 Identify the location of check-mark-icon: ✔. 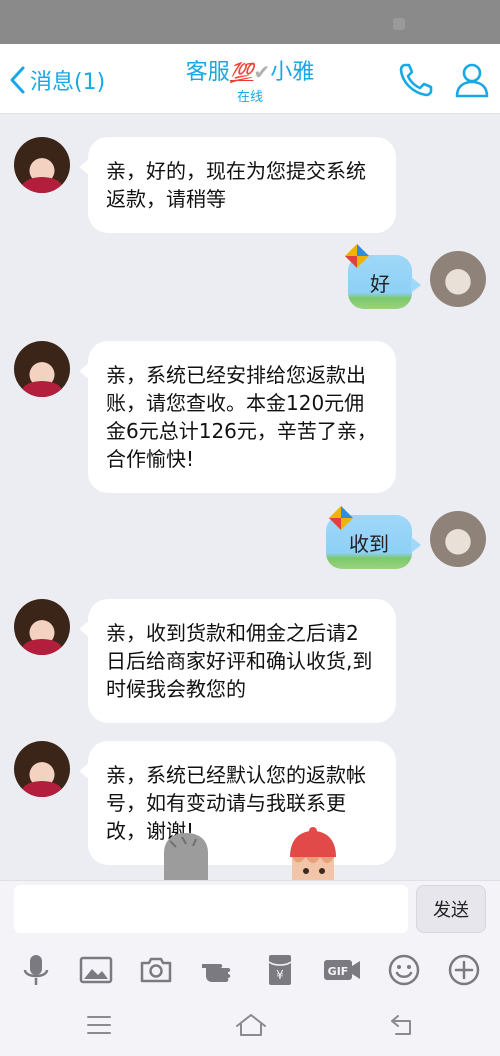
(262, 72).